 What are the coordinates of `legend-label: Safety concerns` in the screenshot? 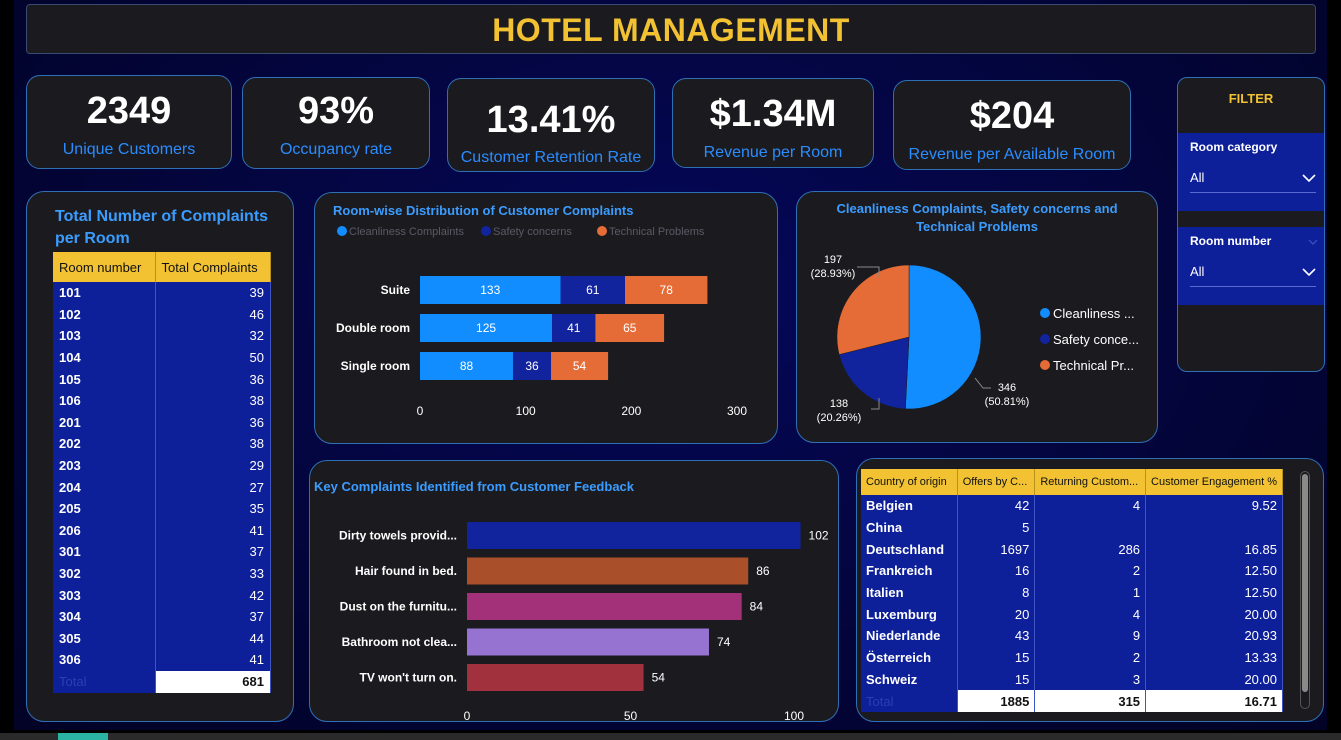 It's located at (532, 232).